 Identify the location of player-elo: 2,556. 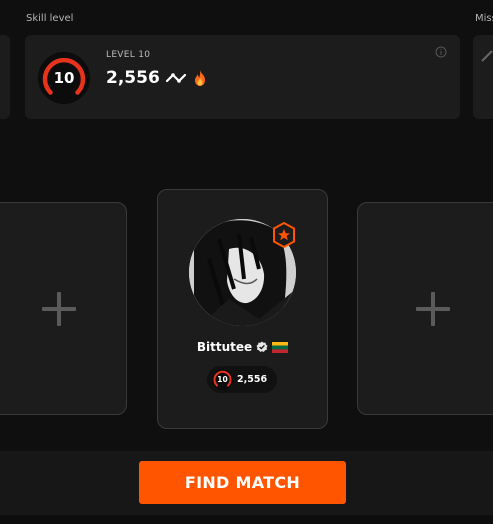
(252, 379).